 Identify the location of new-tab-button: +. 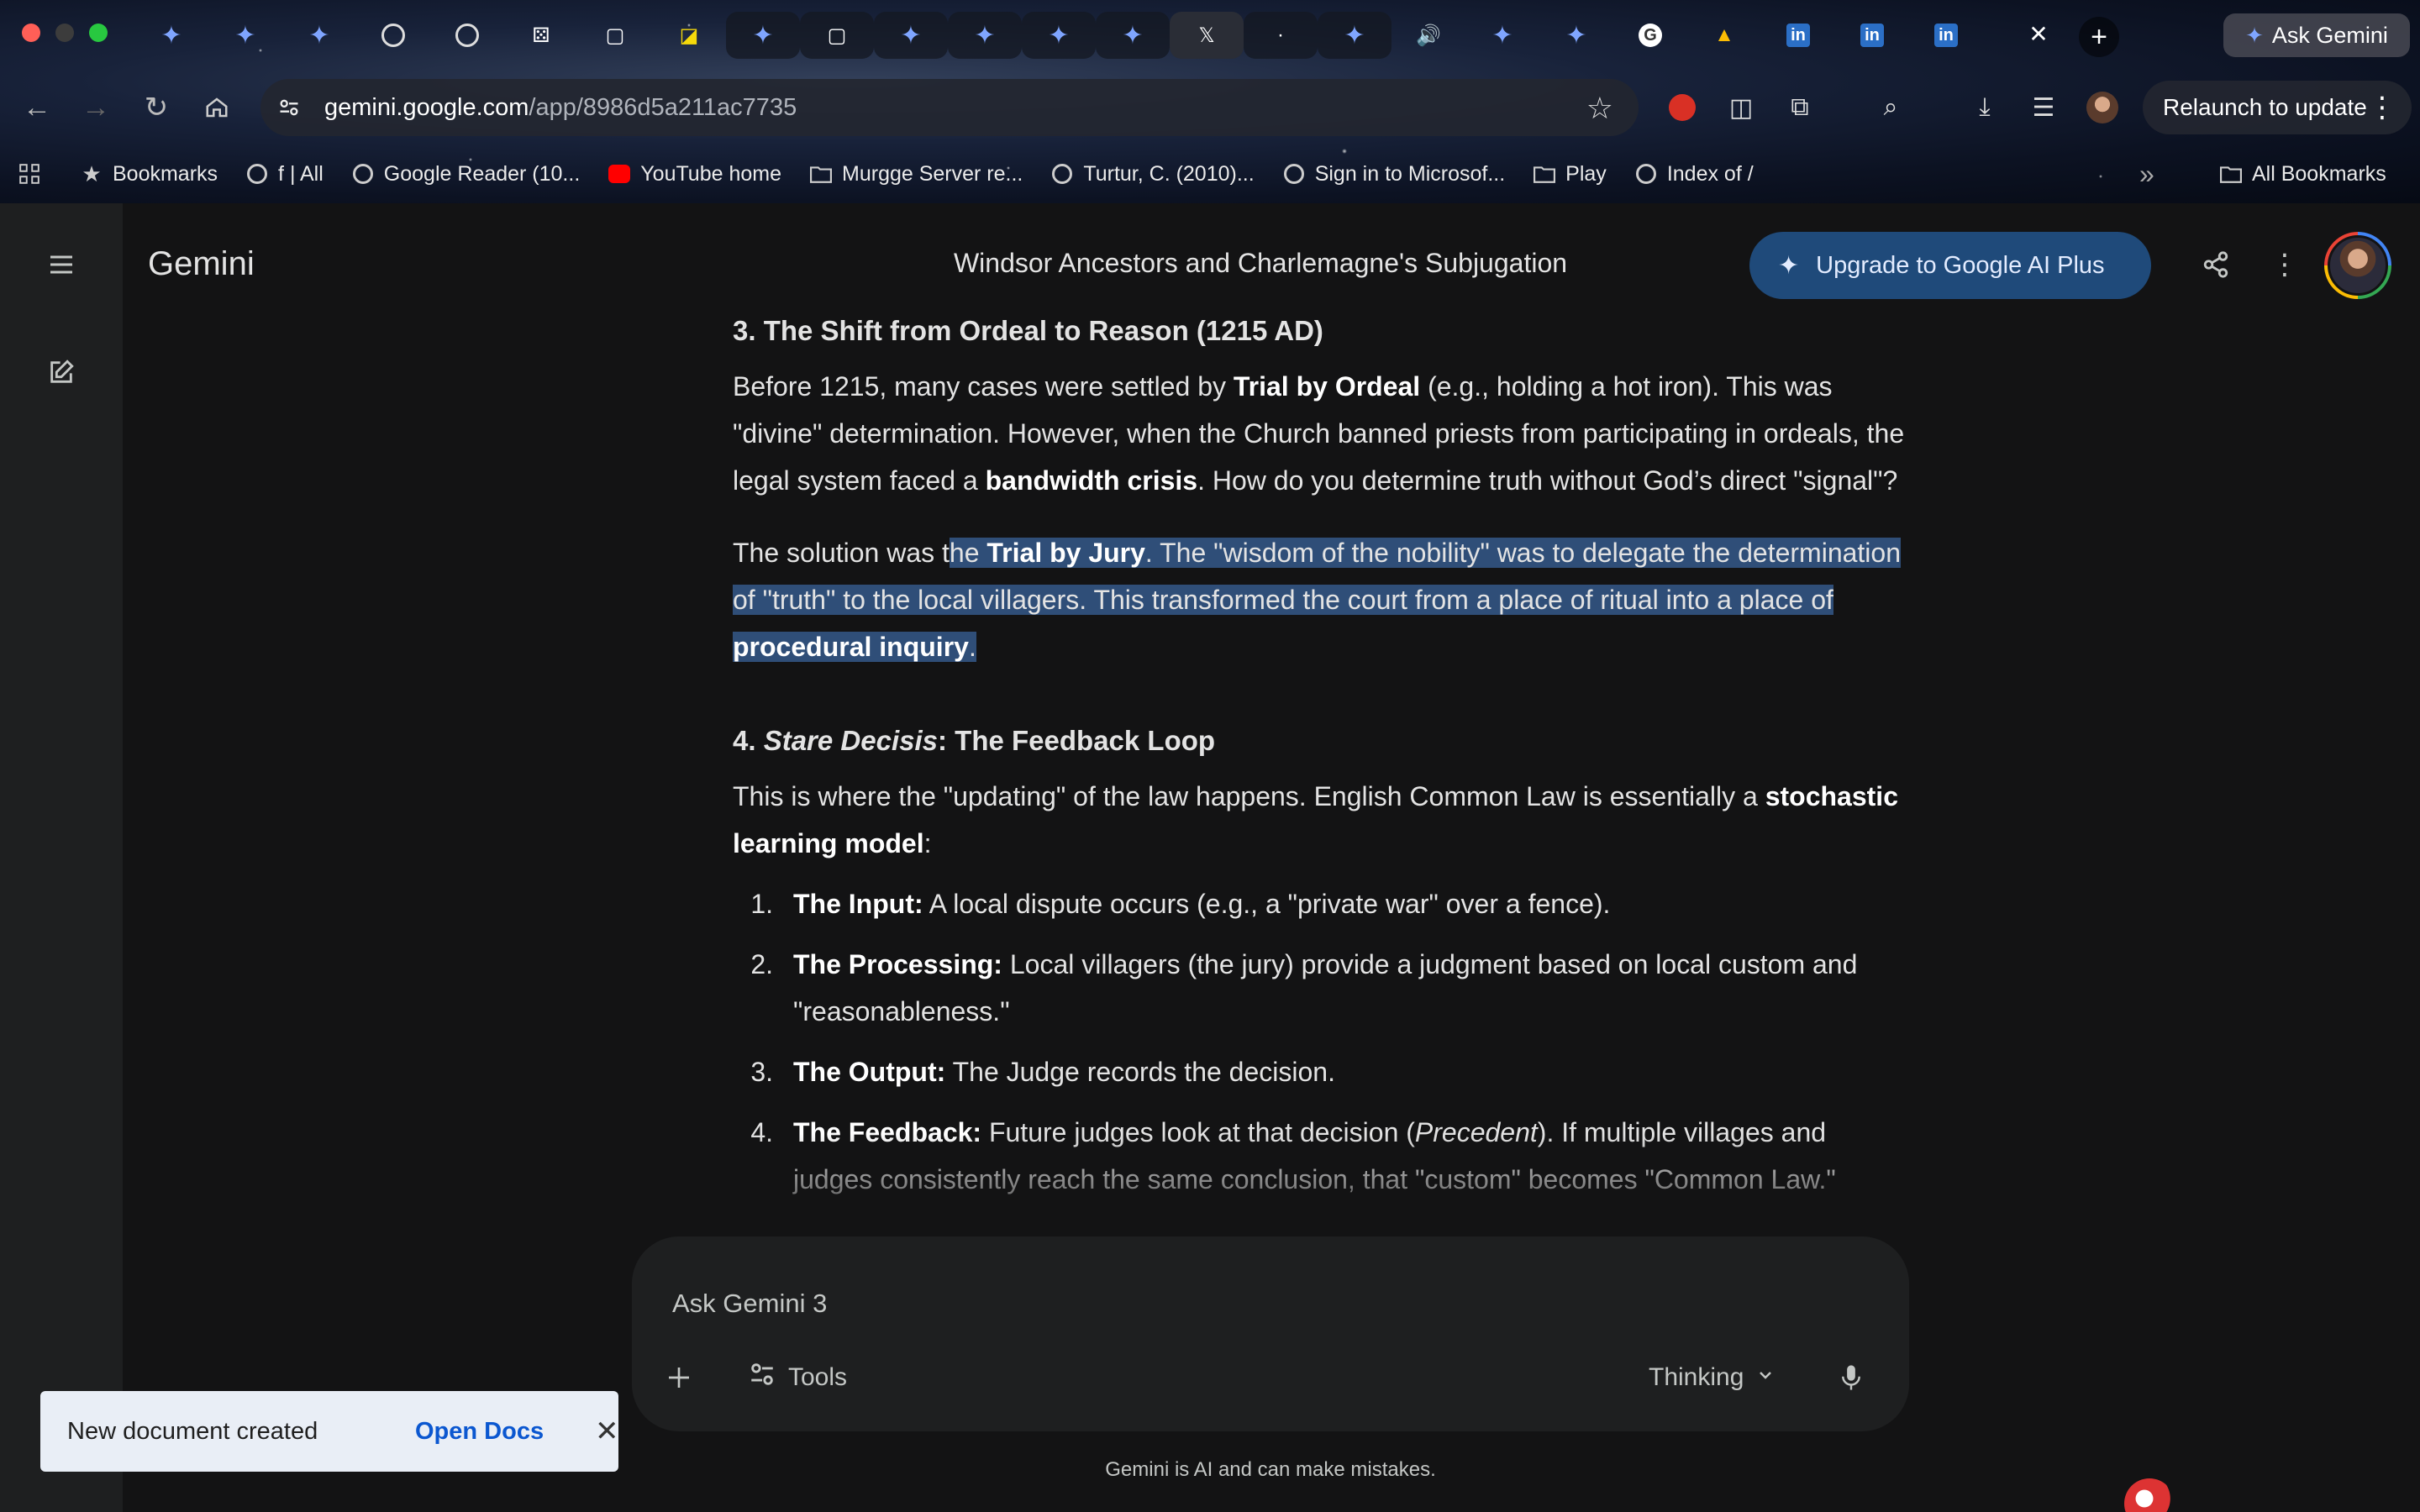
(2099, 37).